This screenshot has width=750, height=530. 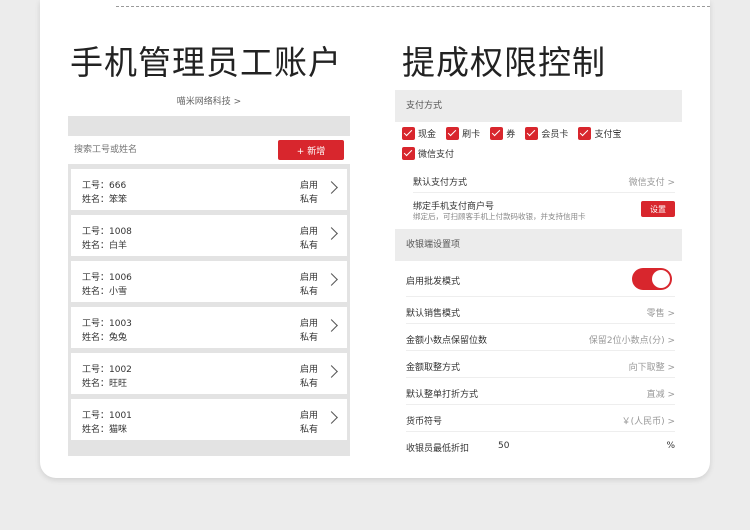 I want to click on payment-section-header: 支付方式, so click(x=538, y=106).